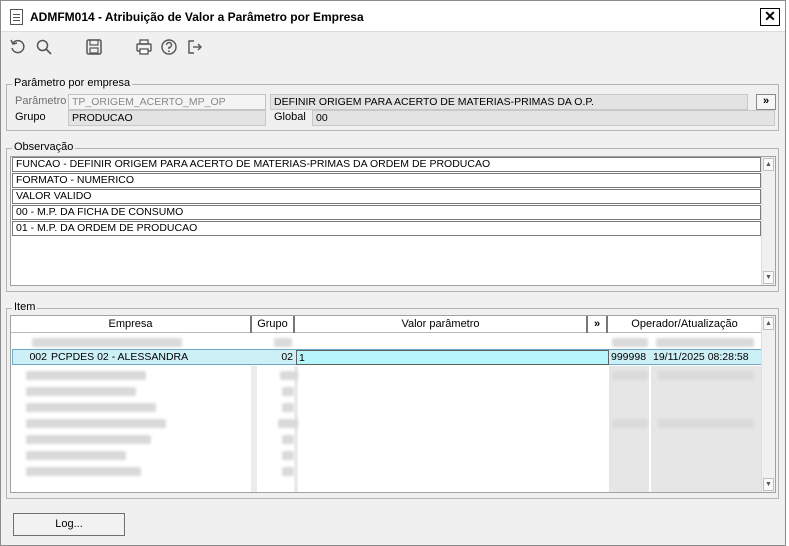 This screenshot has width=789, height=546. What do you see at coordinates (386, 228) in the screenshot?
I see `observacao-line: 01 - M.P. DA ORDEM DE PRODUCAO` at bounding box center [386, 228].